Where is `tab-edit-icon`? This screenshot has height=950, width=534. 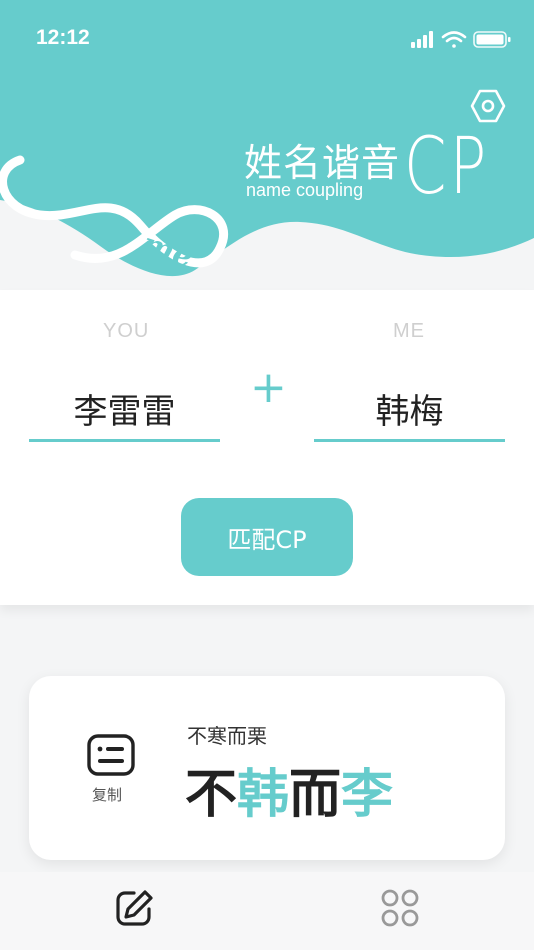
tab-edit-icon is located at coordinates (134, 908).